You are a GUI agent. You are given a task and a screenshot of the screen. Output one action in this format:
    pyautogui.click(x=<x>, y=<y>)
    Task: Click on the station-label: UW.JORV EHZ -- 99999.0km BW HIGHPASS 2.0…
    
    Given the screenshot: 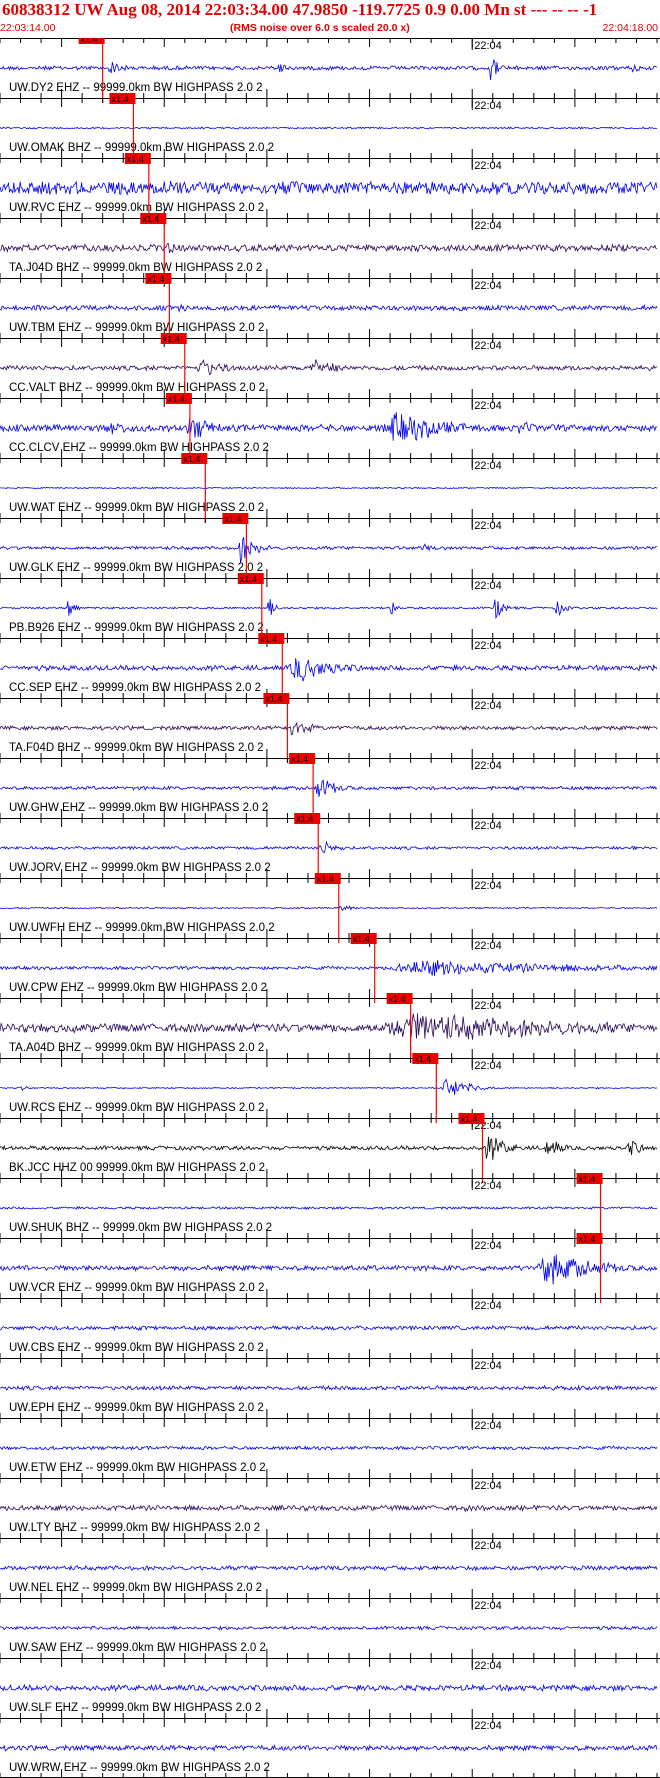 What is the action you would take?
    pyautogui.click(x=140, y=868)
    